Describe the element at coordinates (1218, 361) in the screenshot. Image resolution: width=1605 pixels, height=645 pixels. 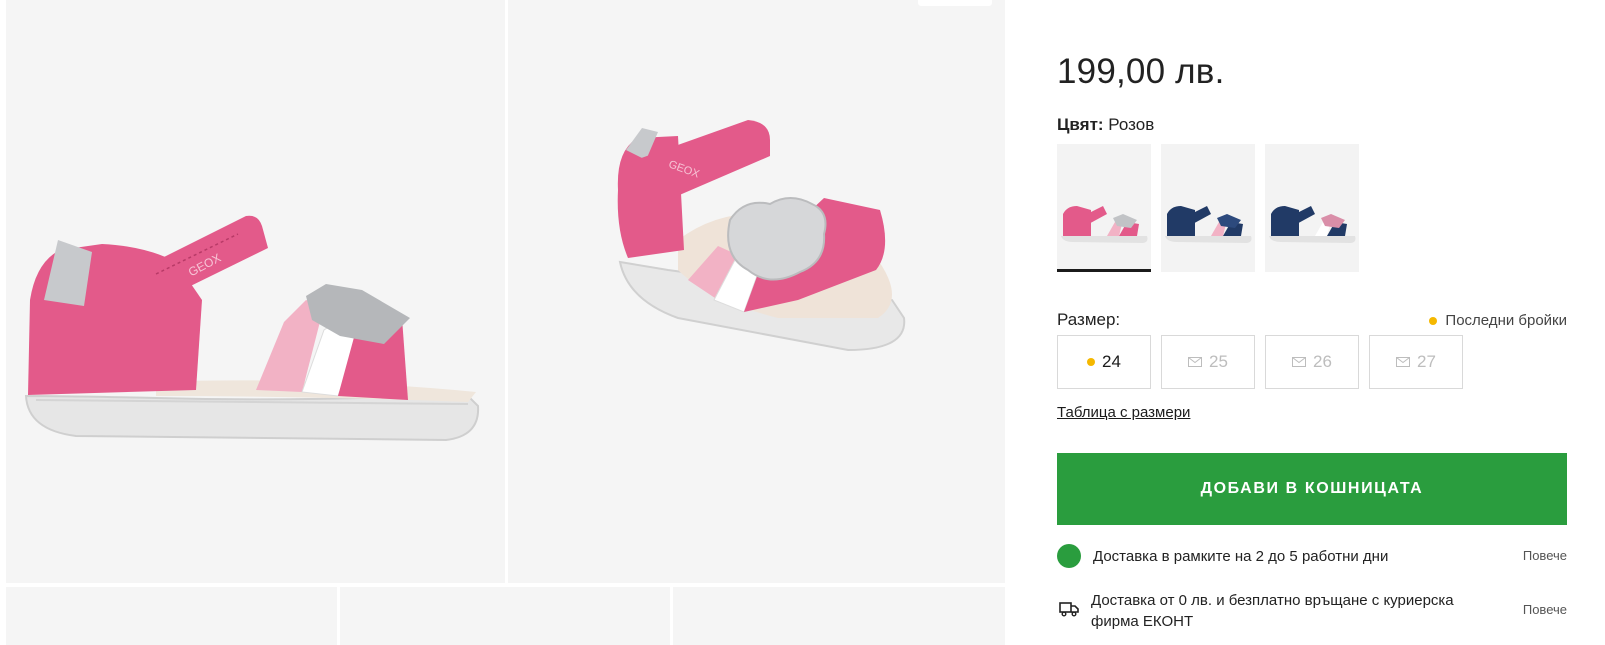
I see `size-option-label: 25` at that location.